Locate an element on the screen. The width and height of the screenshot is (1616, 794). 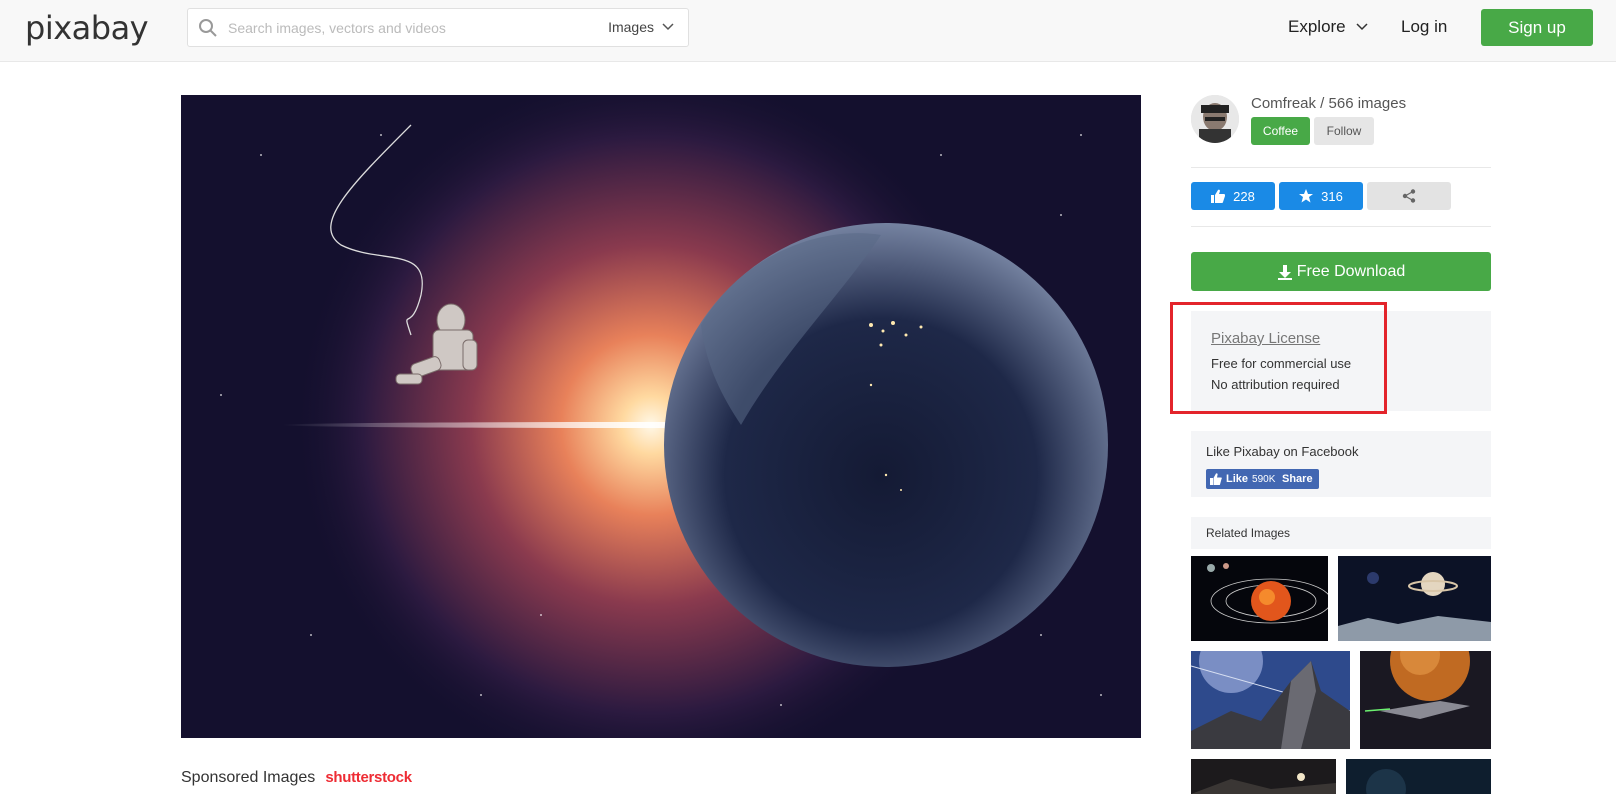
shutterstock-logo: shutterstock is located at coordinates (368, 777).